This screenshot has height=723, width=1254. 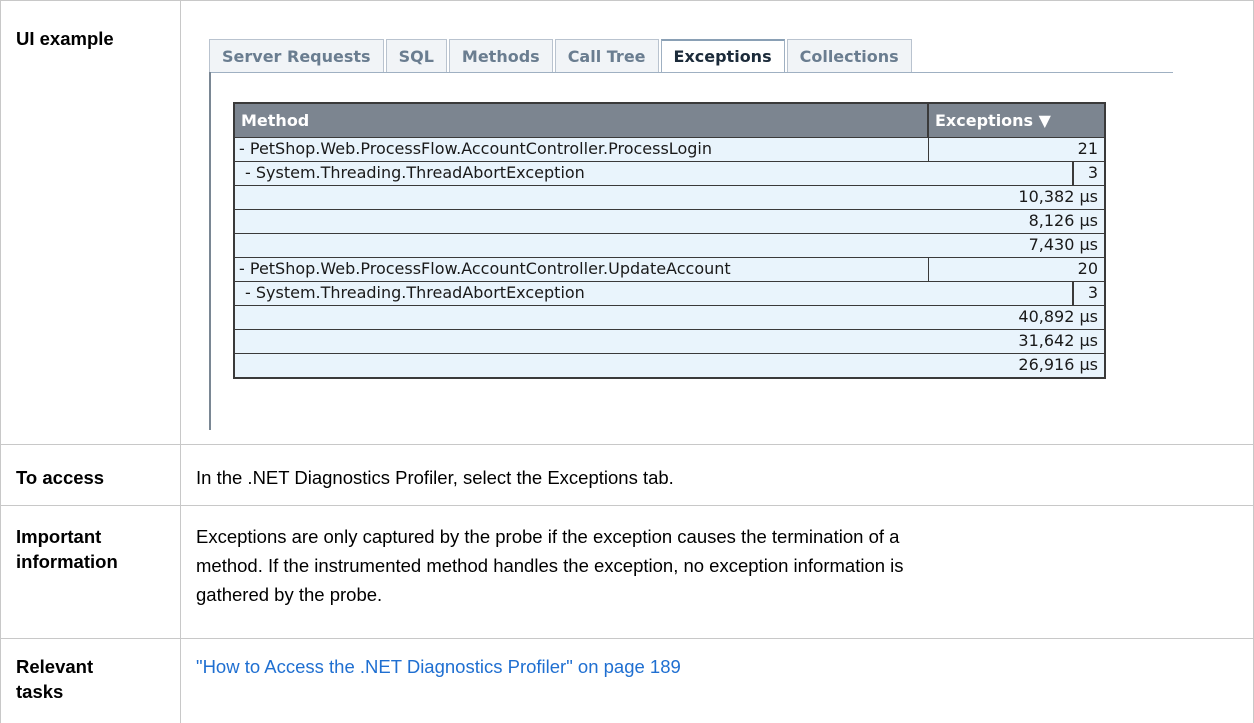 What do you see at coordinates (669, 197) in the screenshot?
I see `table-row: 10,382 µs` at bounding box center [669, 197].